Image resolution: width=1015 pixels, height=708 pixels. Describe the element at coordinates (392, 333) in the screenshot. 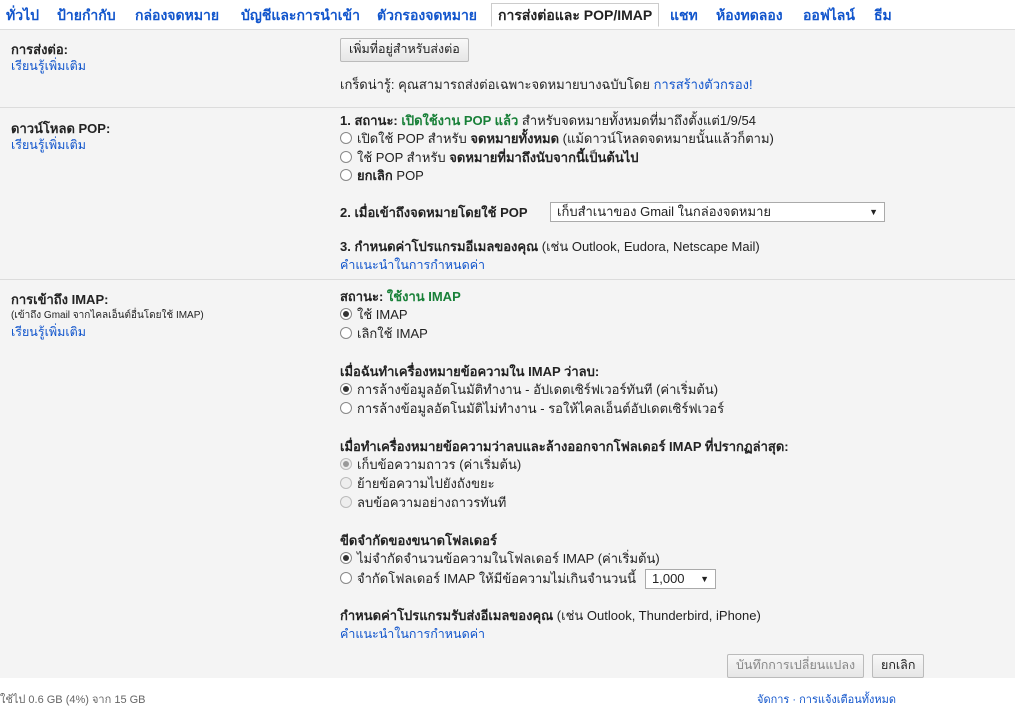

I see `imap-disable-text: เลิกใช้ IMAP` at that location.